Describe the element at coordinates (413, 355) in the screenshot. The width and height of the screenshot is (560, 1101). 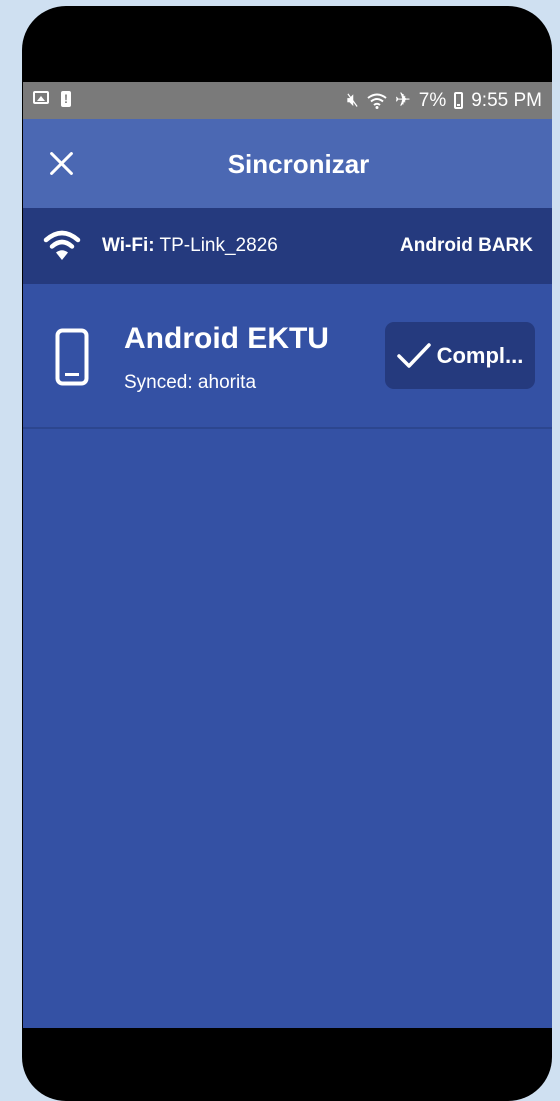
I see `checkmark-icon` at that location.